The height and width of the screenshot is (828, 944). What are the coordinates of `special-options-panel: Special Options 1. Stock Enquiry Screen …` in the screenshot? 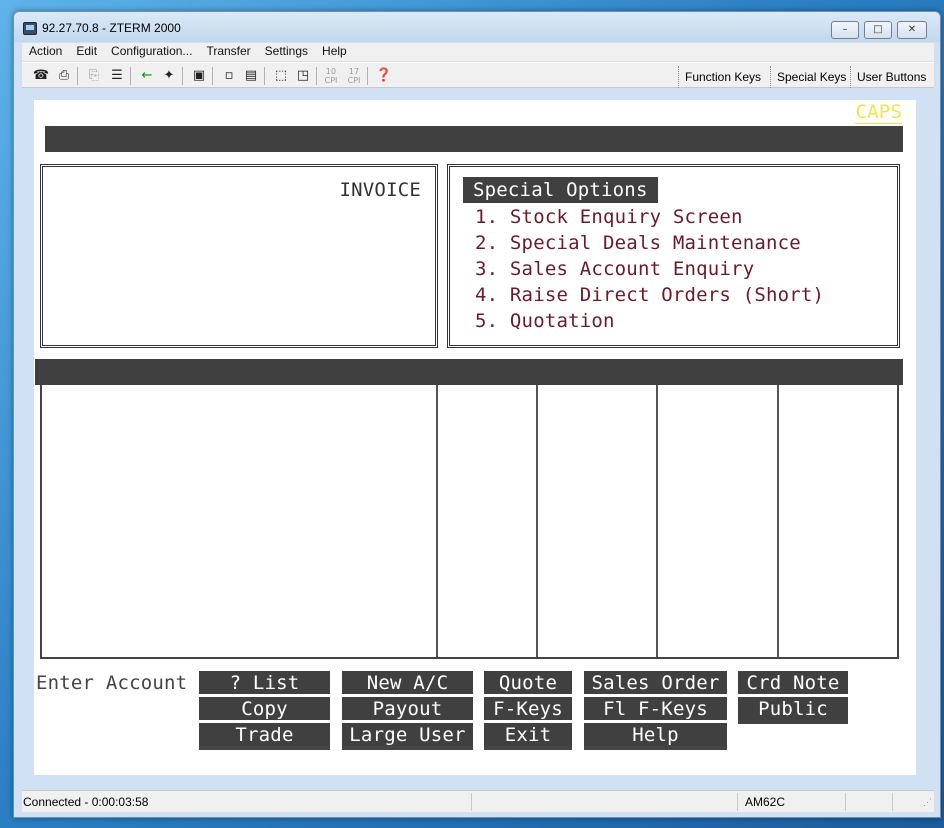 It's located at (673, 256).